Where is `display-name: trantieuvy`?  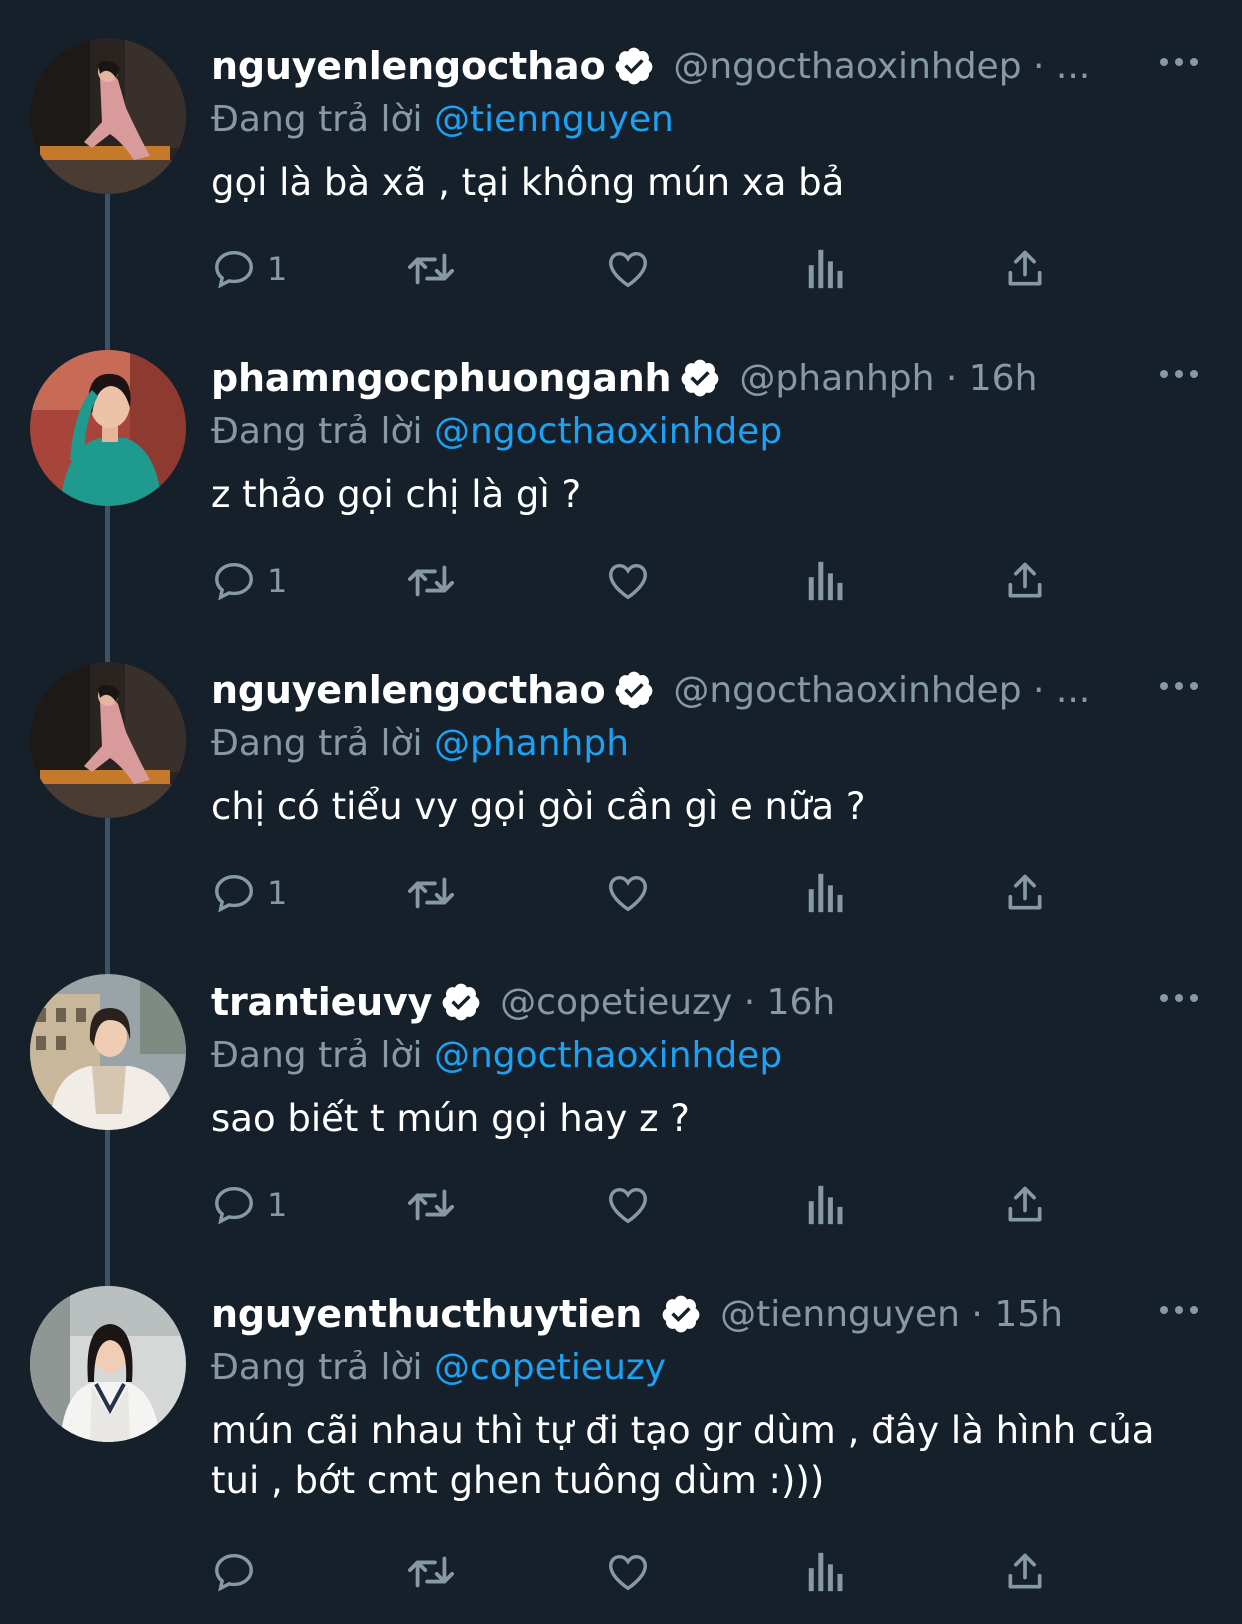 display-name: trantieuvy is located at coordinates (321, 1002).